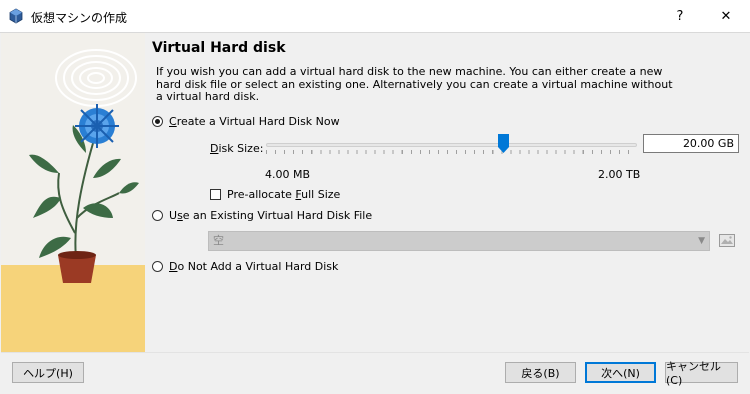  What do you see at coordinates (451, 145) in the screenshot?
I see `disk-size-slider` at bounding box center [451, 145].